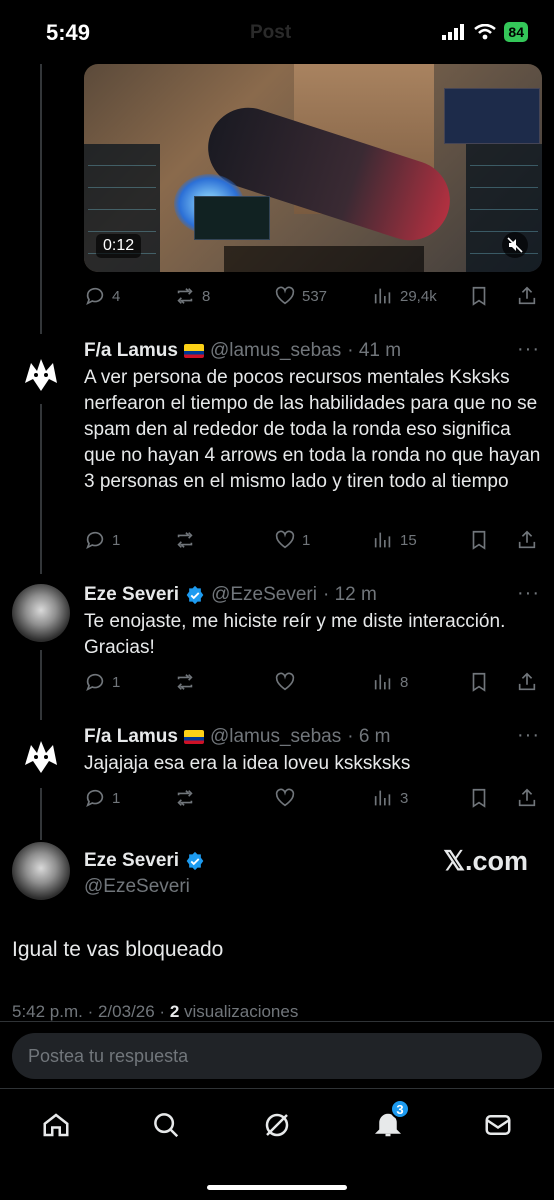 This screenshot has width=554, height=1200. Describe the element at coordinates (277, 1021) in the screenshot. I see `divider` at that location.